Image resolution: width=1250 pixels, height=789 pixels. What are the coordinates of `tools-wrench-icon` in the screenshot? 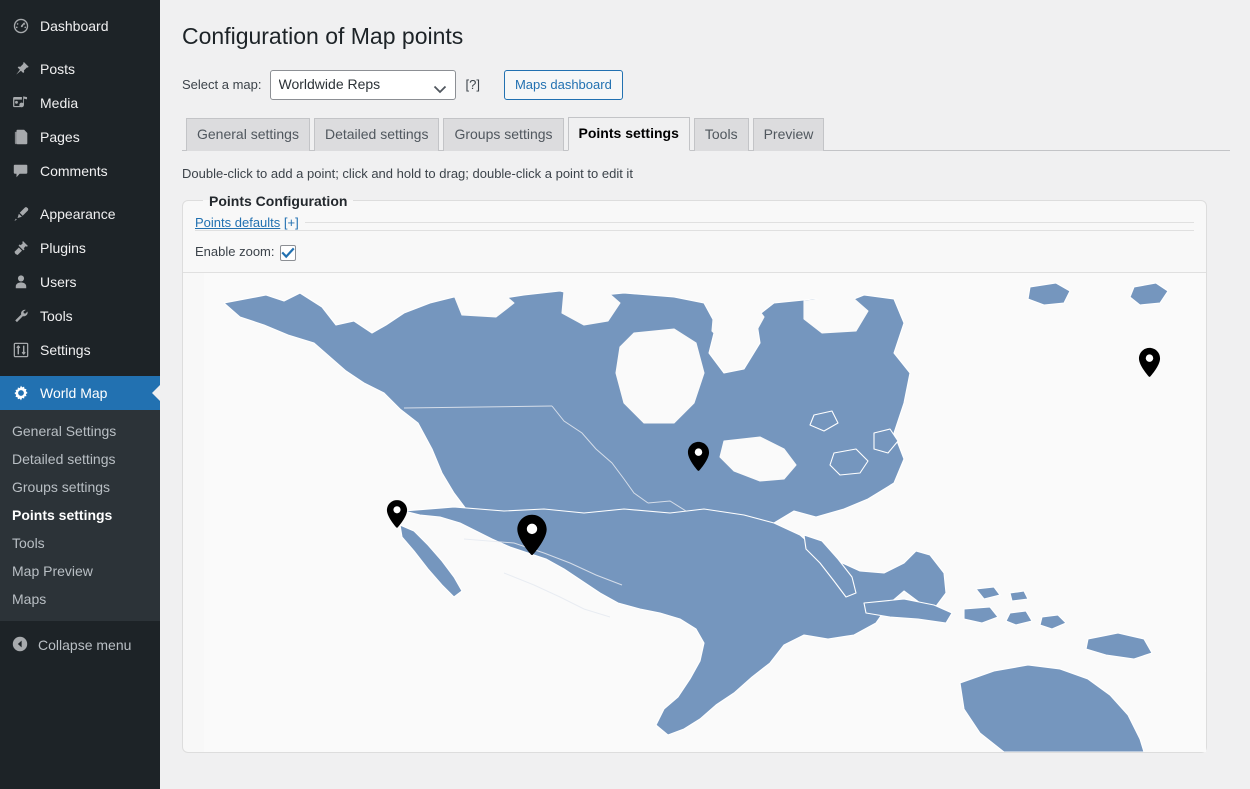 It's located at (21, 316).